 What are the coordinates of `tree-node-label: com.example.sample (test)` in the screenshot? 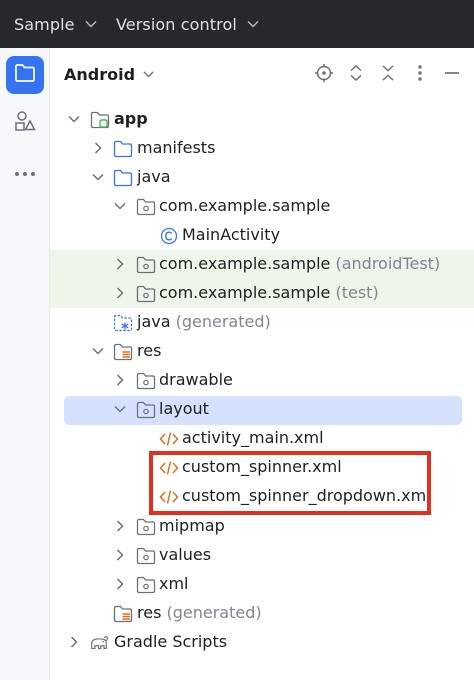 It's located at (269, 292).